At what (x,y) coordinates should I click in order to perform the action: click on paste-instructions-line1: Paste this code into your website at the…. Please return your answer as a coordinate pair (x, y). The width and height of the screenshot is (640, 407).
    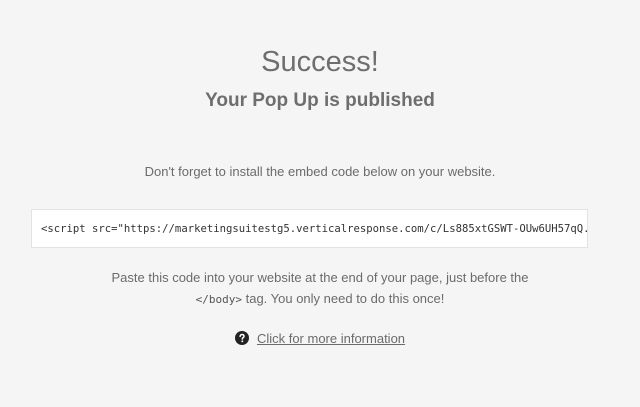
    Looking at the image, I should click on (320, 277).